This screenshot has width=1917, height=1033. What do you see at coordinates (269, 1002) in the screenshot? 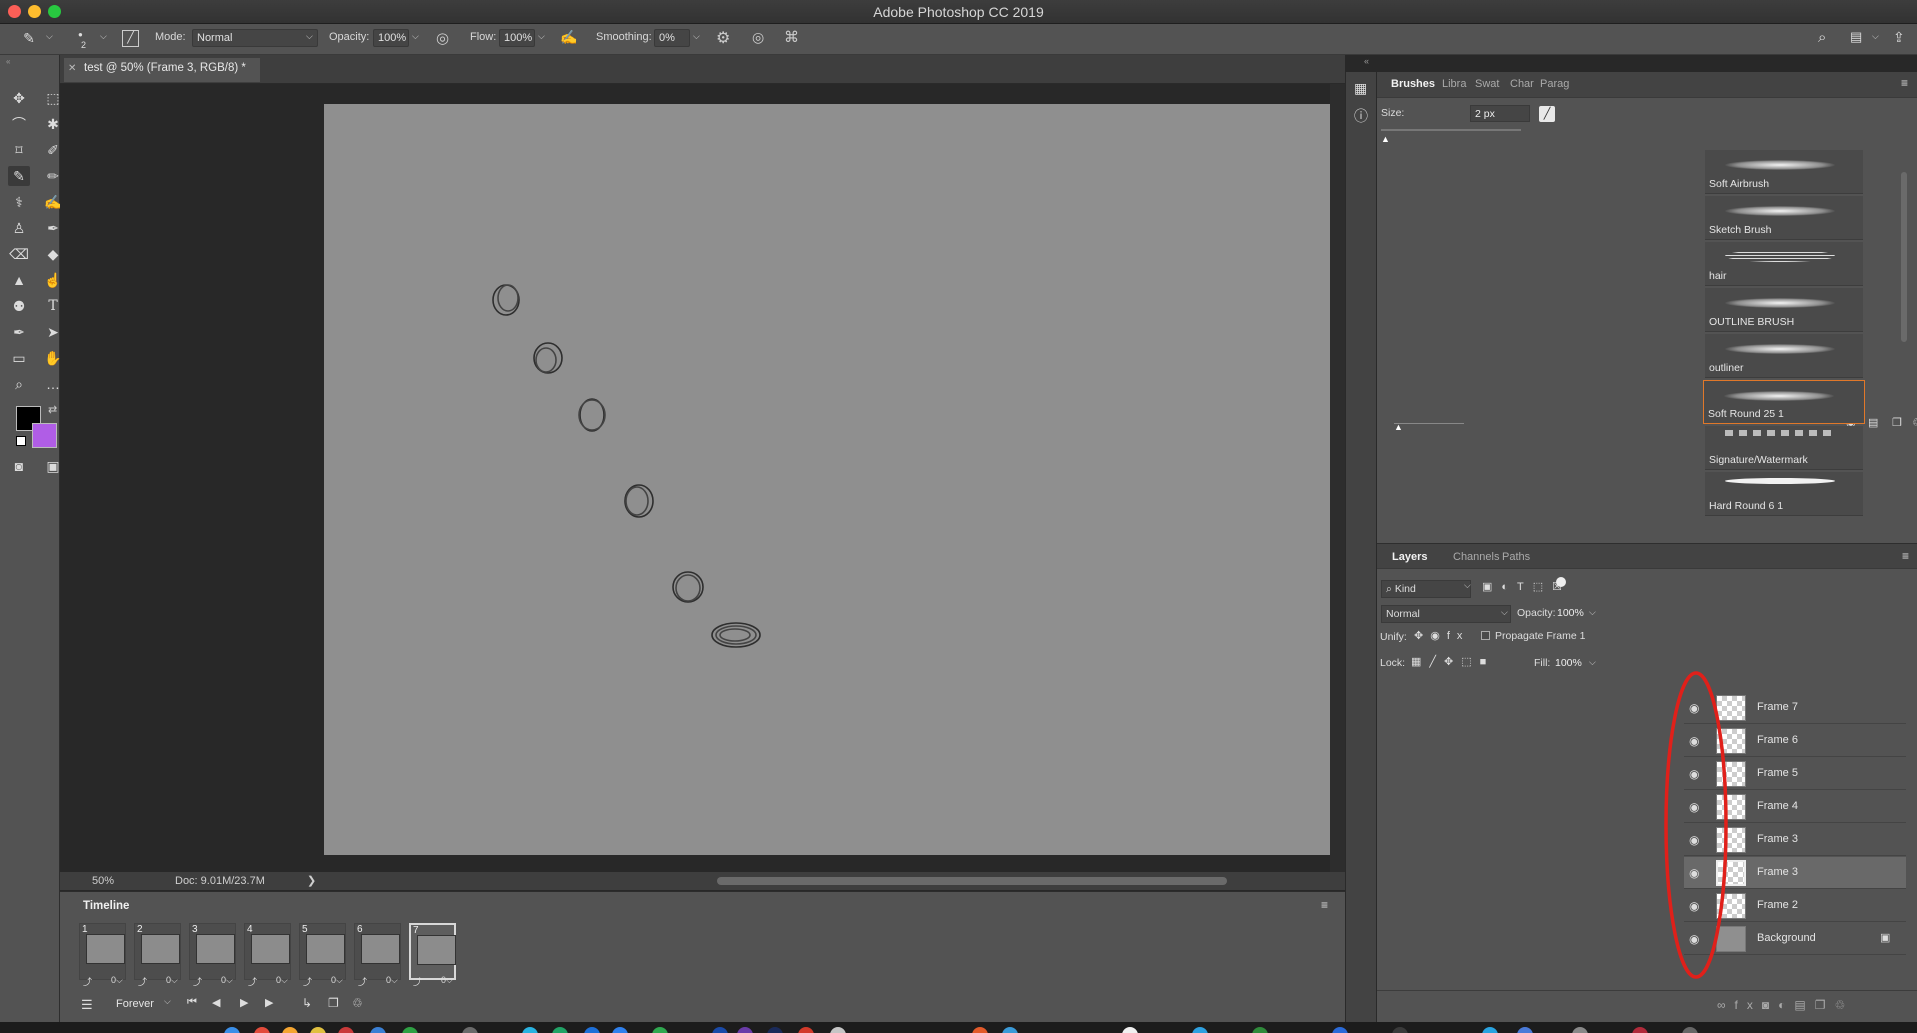
I see `next-frame-icon: ▶` at bounding box center [269, 1002].